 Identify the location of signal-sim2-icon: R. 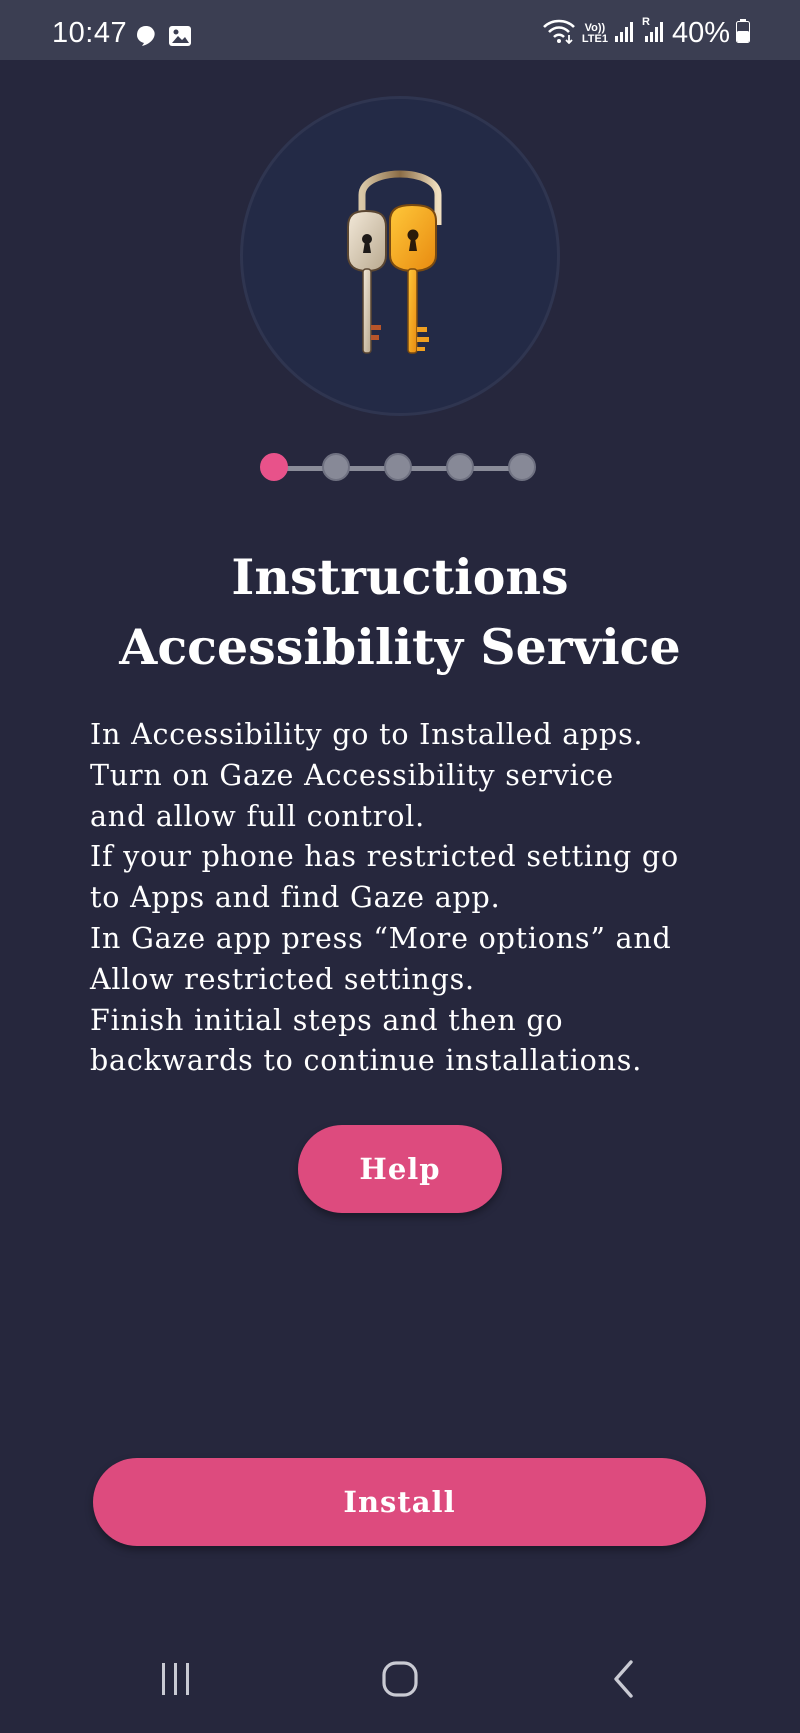
(653, 32).